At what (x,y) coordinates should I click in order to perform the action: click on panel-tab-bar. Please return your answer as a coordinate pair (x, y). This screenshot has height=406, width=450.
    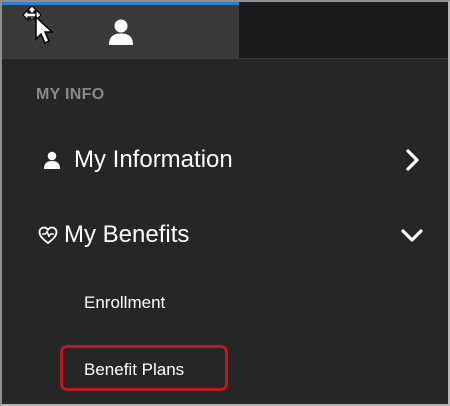
    Looking at the image, I should click on (225, 30).